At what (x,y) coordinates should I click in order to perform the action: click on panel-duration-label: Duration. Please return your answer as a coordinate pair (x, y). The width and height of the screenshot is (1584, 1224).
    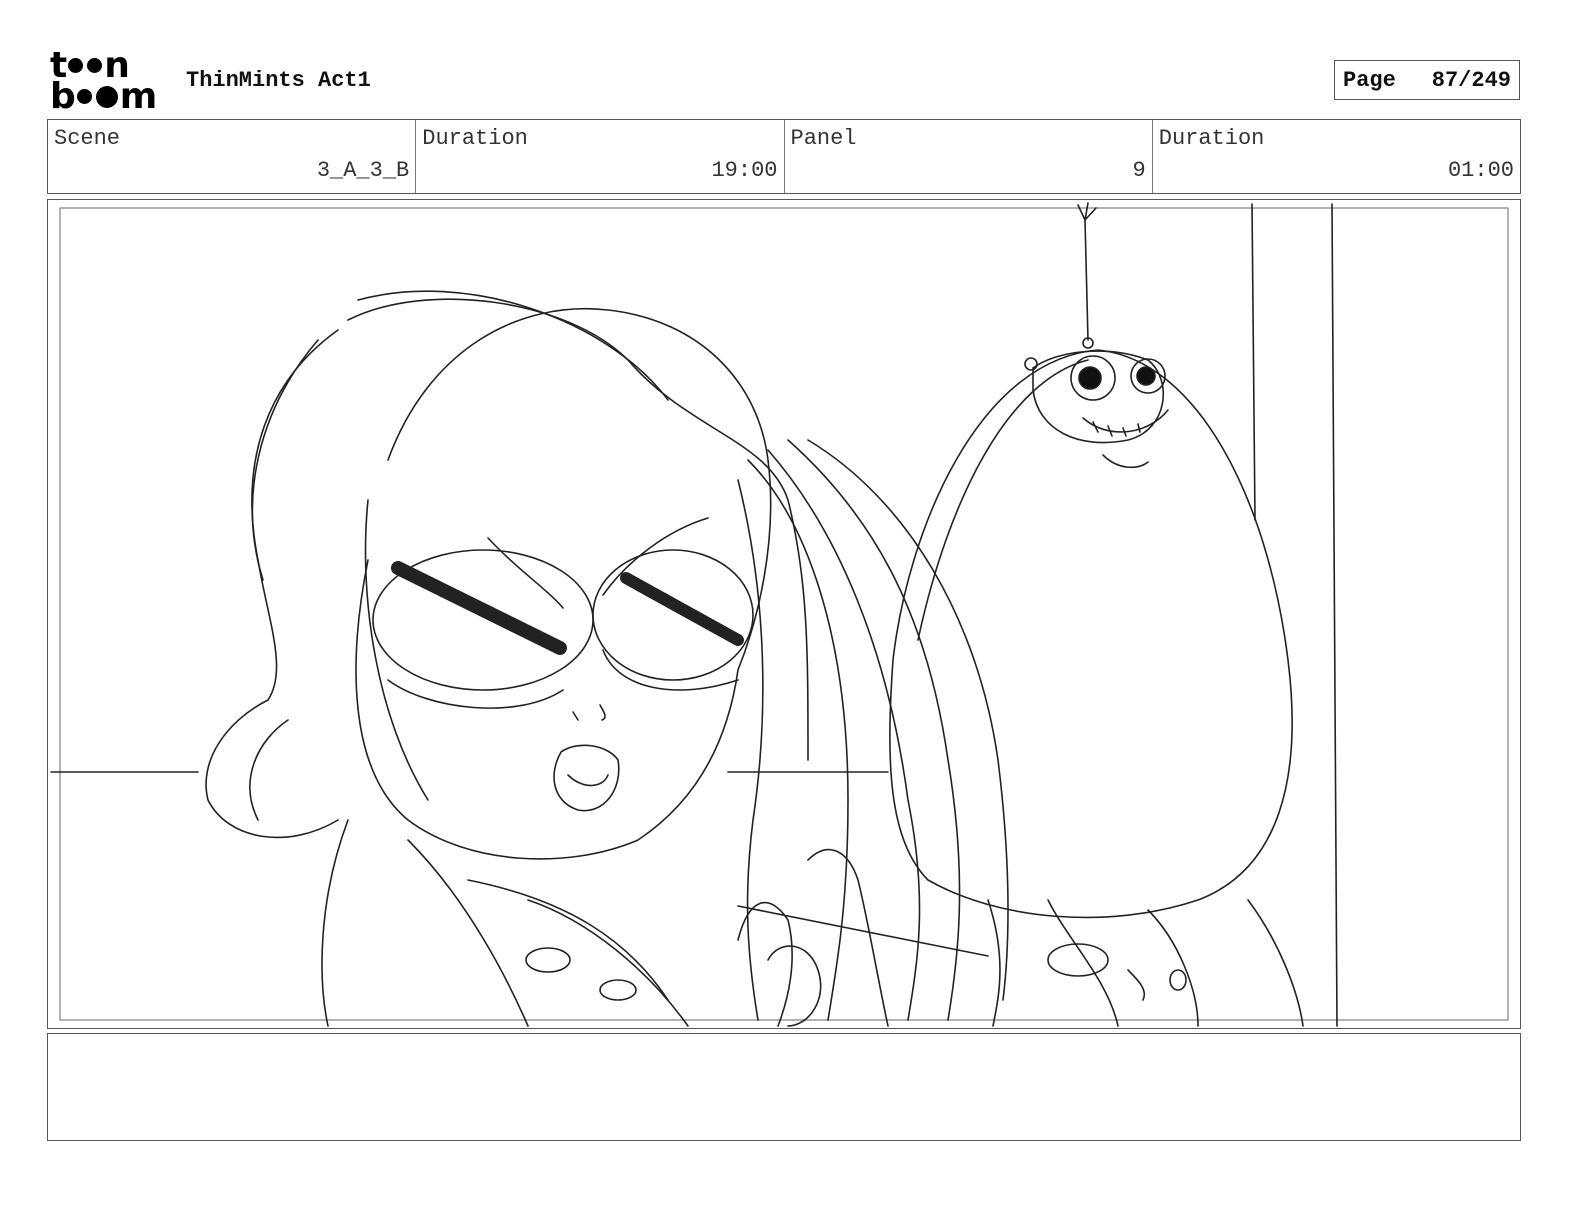
    Looking at the image, I should click on (1211, 138).